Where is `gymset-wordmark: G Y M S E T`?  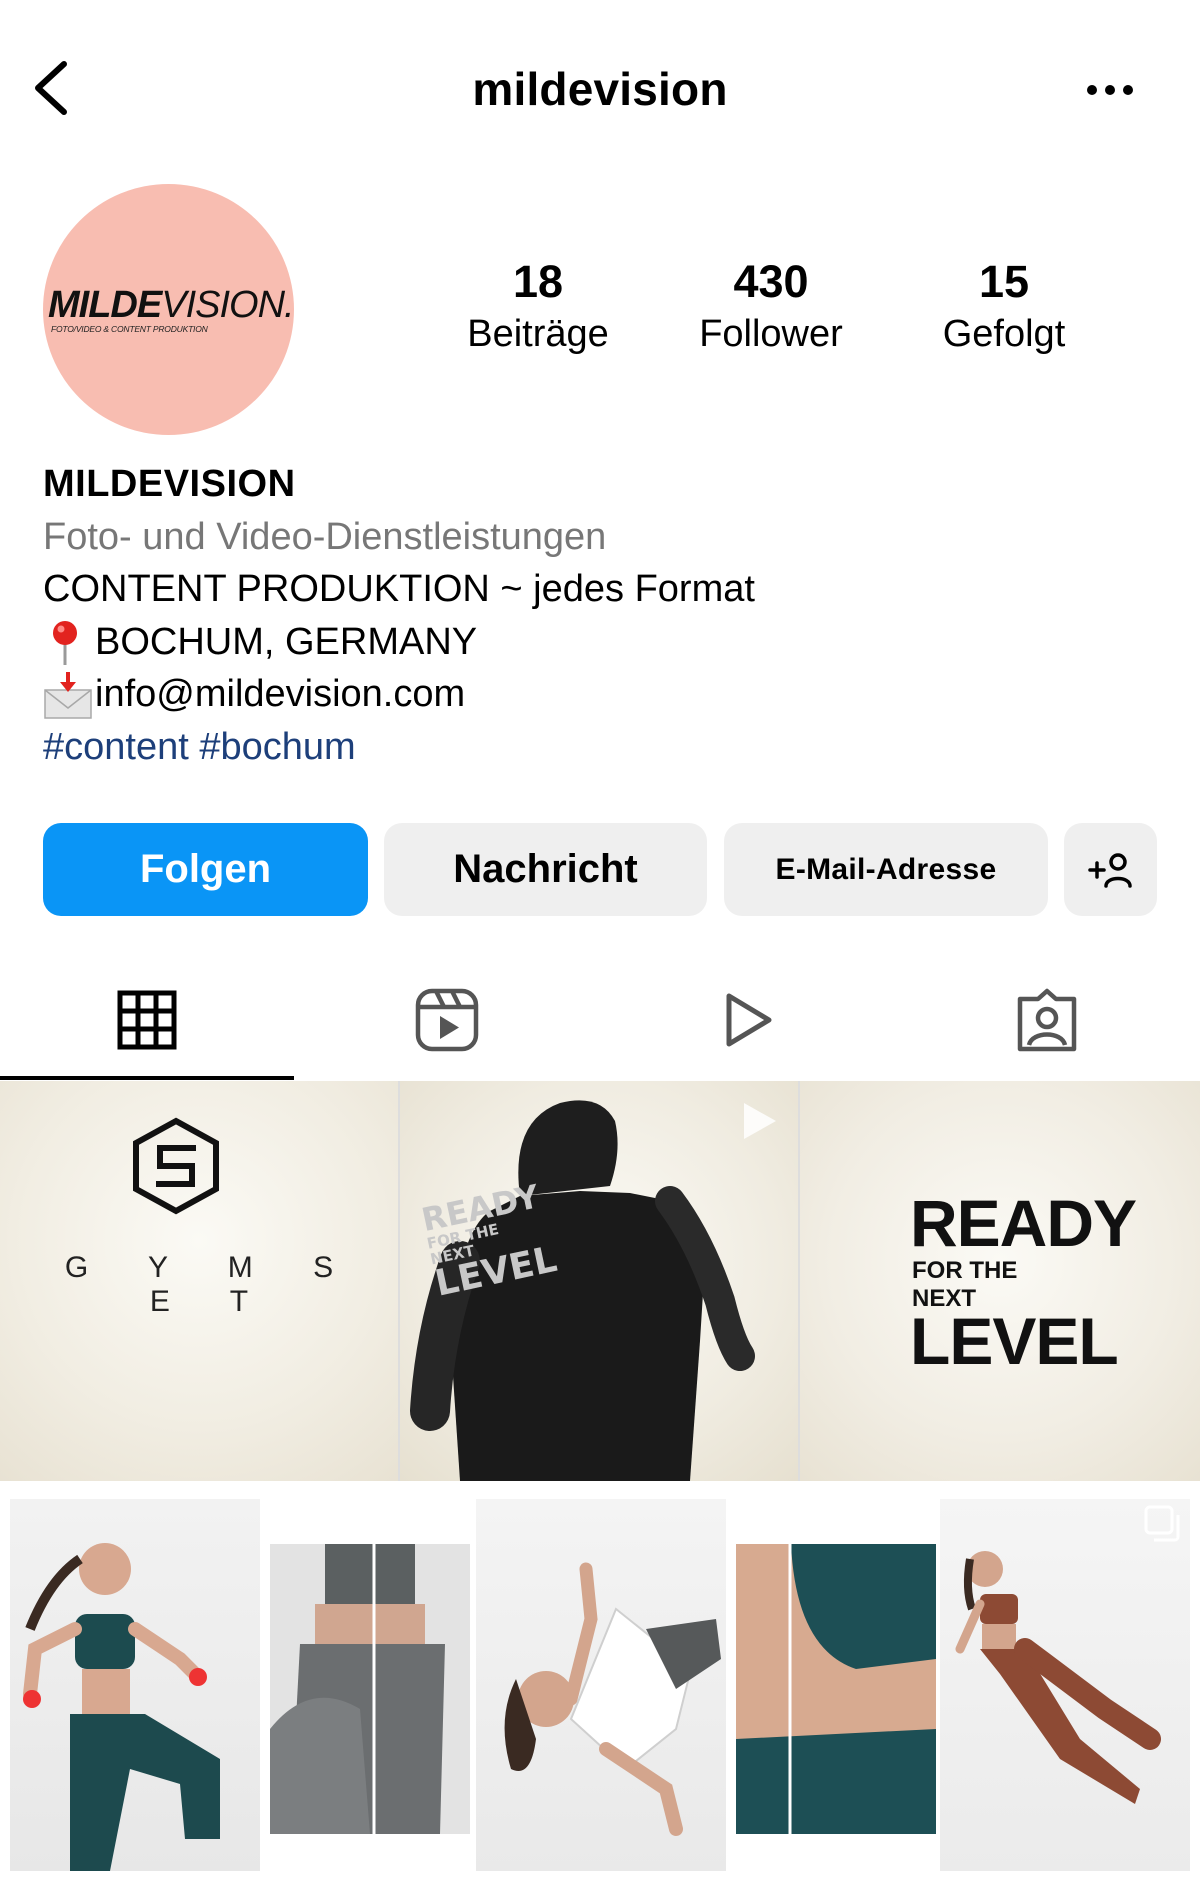 gymset-wordmark: G Y M S E T is located at coordinates (212, 1284).